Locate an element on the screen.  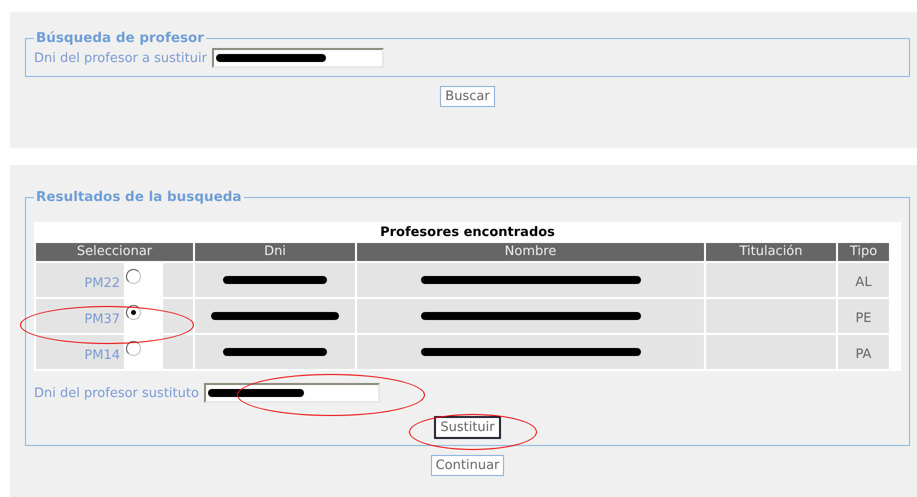
field-label: Dni del profesor a sustituir is located at coordinates (120, 58).